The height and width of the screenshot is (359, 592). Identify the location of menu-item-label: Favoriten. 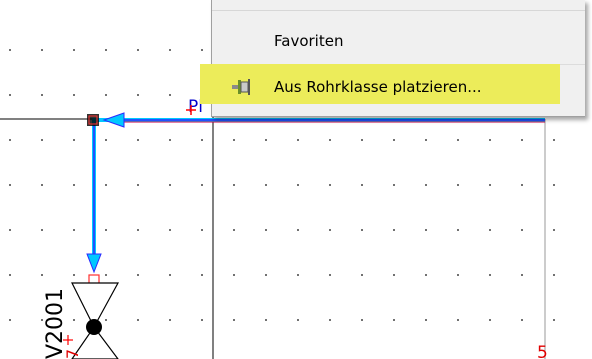
(309, 41).